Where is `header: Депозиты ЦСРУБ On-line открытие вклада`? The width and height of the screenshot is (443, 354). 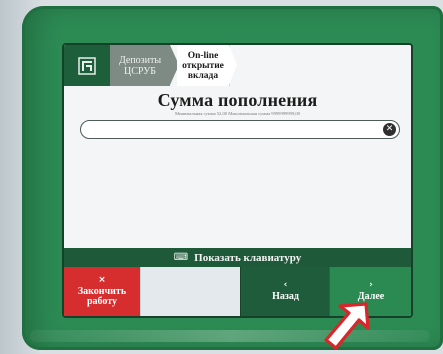 header: Депозиты ЦСРУБ On-line открытие вклада is located at coordinates (237, 65).